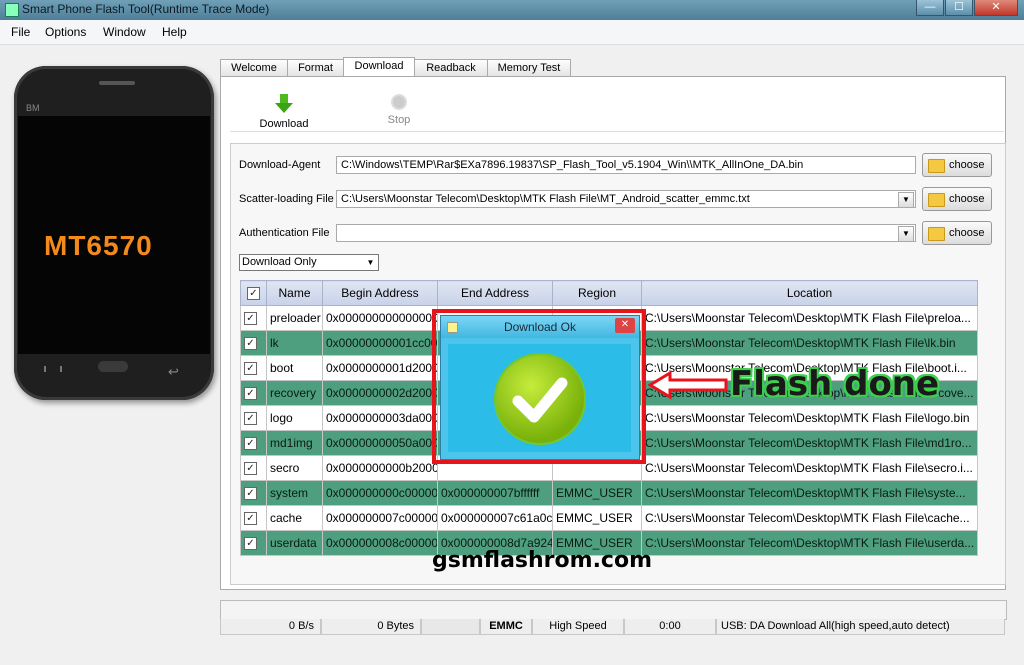 Image resolution: width=1024 pixels, height=665 pixels. What do you see at coordinates (399, 102) in the screenshot?
I see `stop-icon` at bounding box center [399, 102].